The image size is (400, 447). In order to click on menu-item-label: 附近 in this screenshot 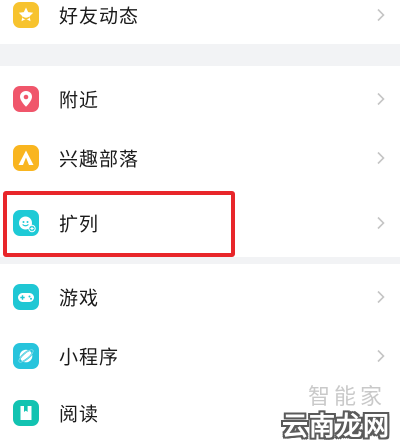, I will do `click(79, 100)`.